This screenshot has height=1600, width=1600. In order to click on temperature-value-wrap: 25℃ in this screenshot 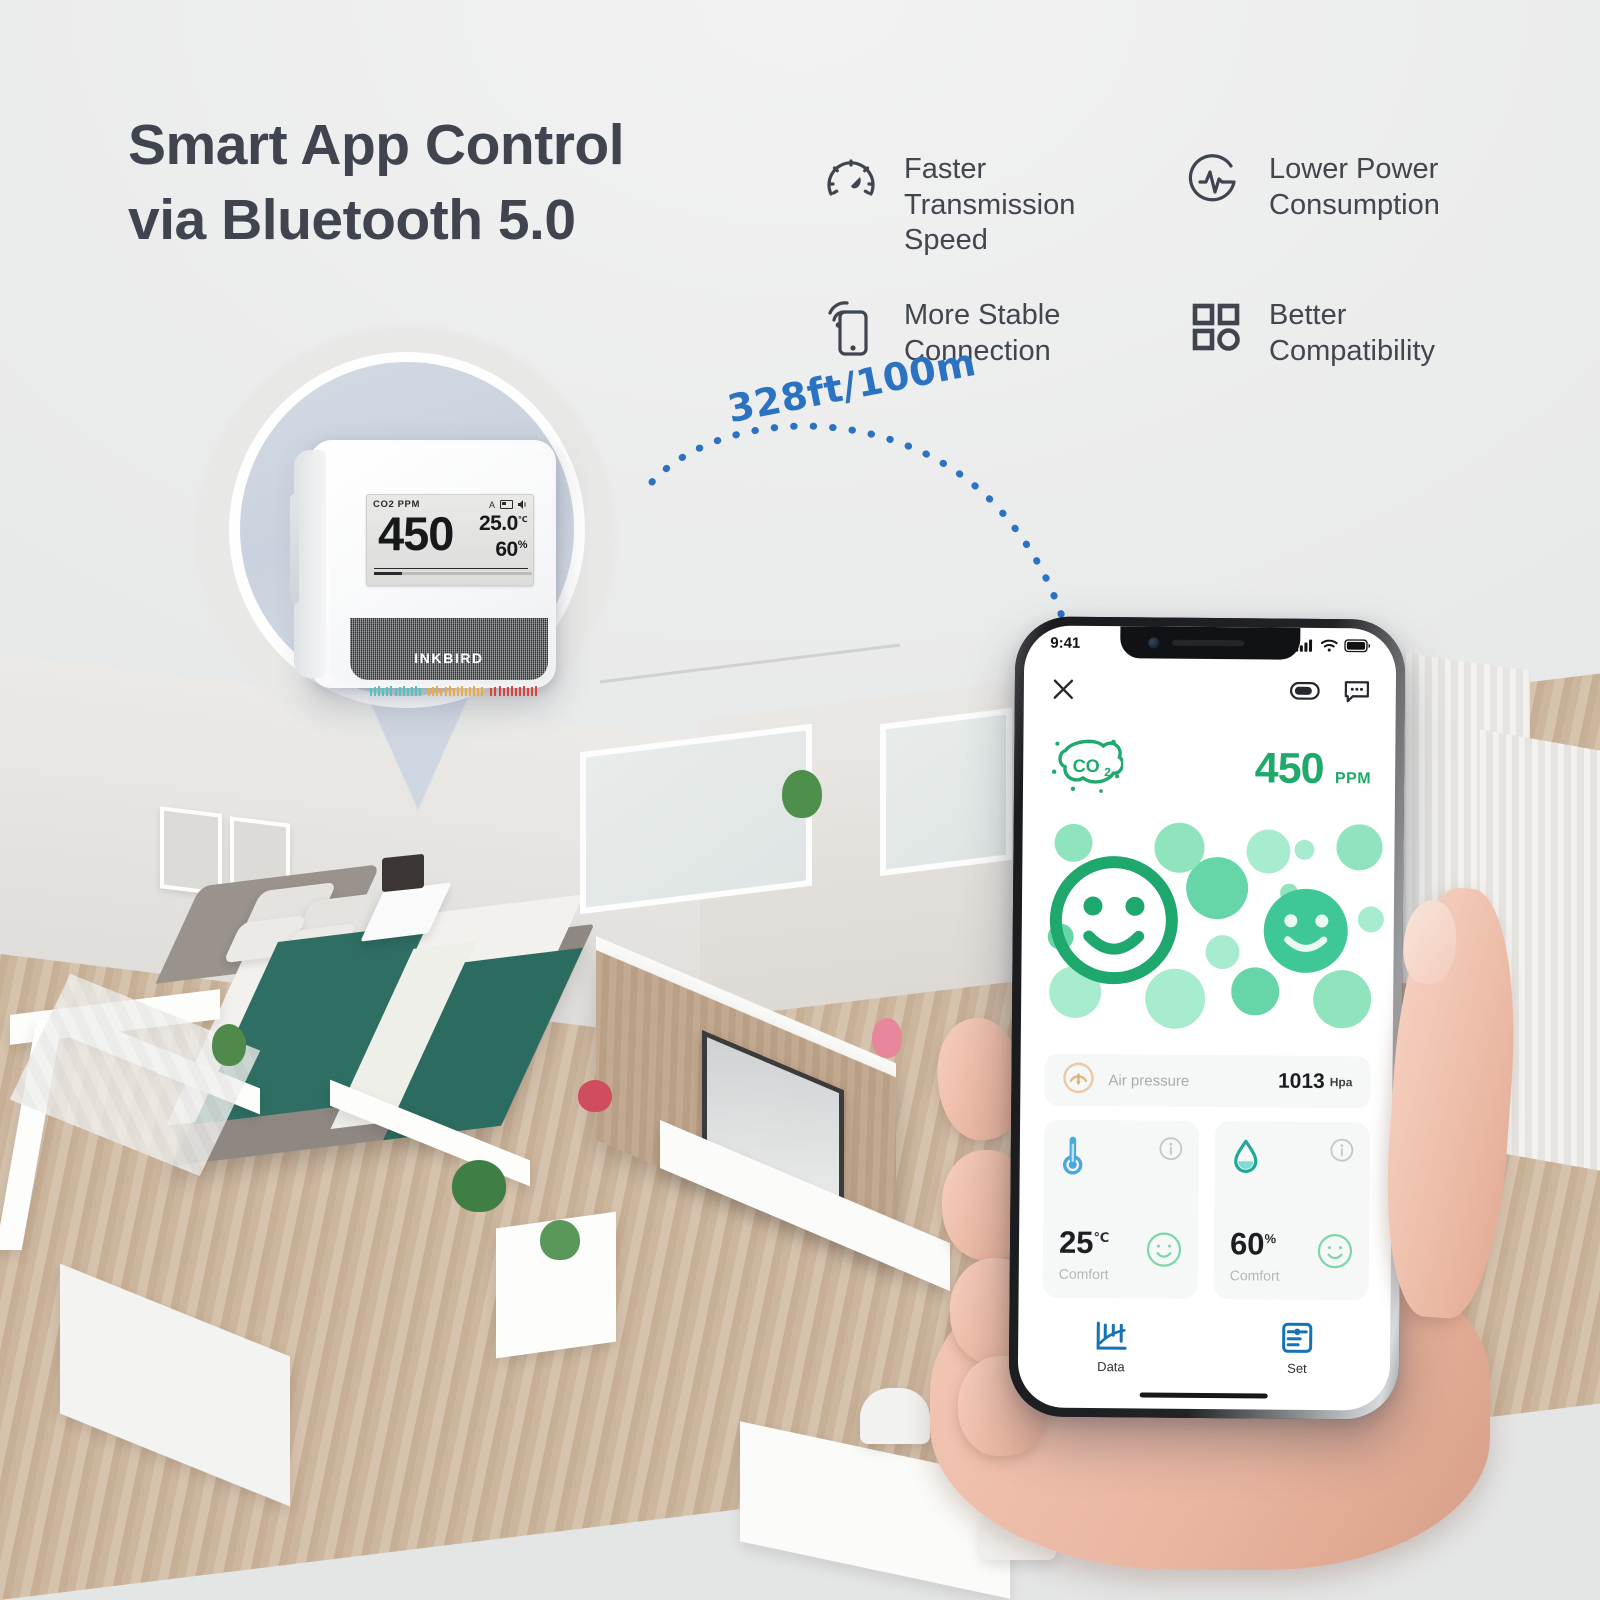, I will do `click(1084, 1242)`.